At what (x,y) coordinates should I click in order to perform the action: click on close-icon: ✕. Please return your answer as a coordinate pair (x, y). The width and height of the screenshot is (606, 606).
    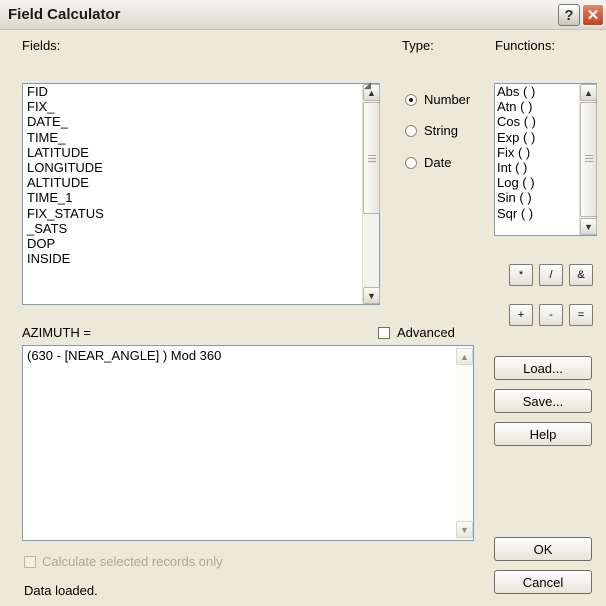
    Looking at the image, I should click on (593, 15).